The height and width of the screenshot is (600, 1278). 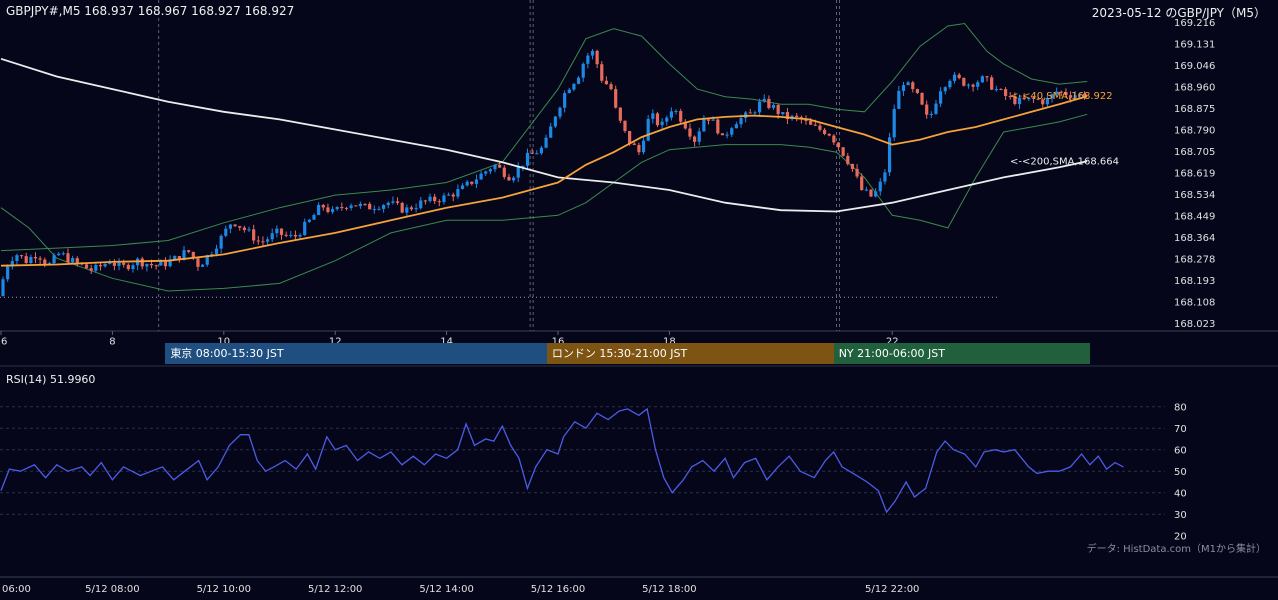 What do you see at coordinates (1180, 494) in the screenshot?
I see `rsi-tick-2: 40` at bounding box center [1180, 494].